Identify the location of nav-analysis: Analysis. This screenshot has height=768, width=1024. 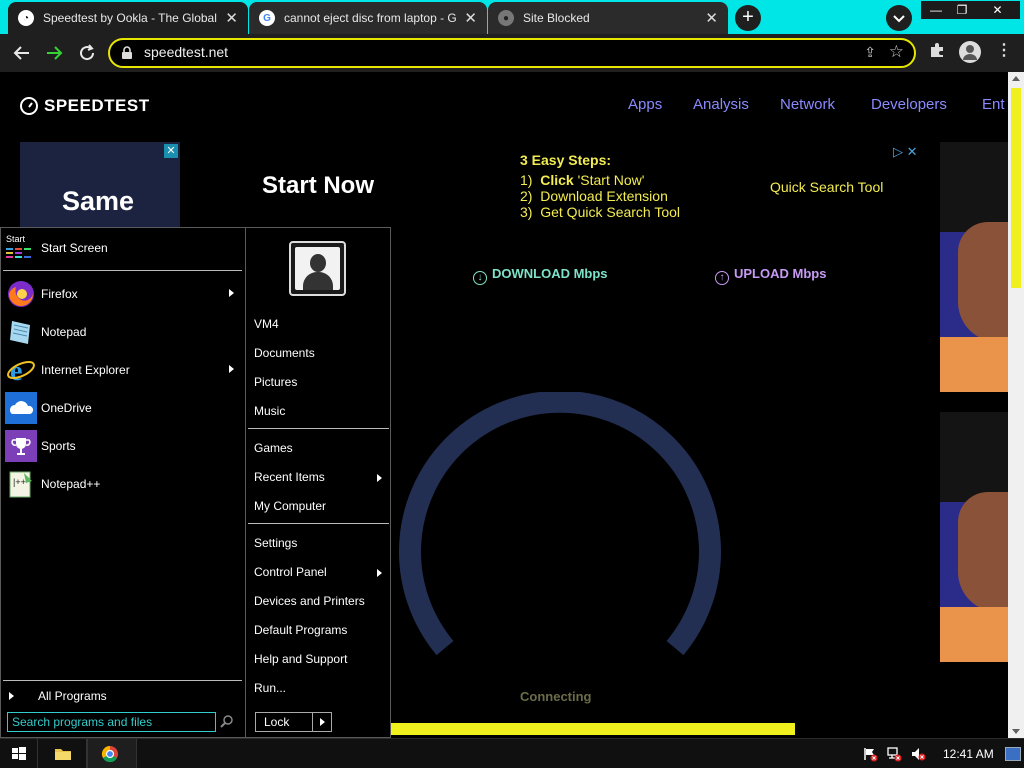
(721, 104).